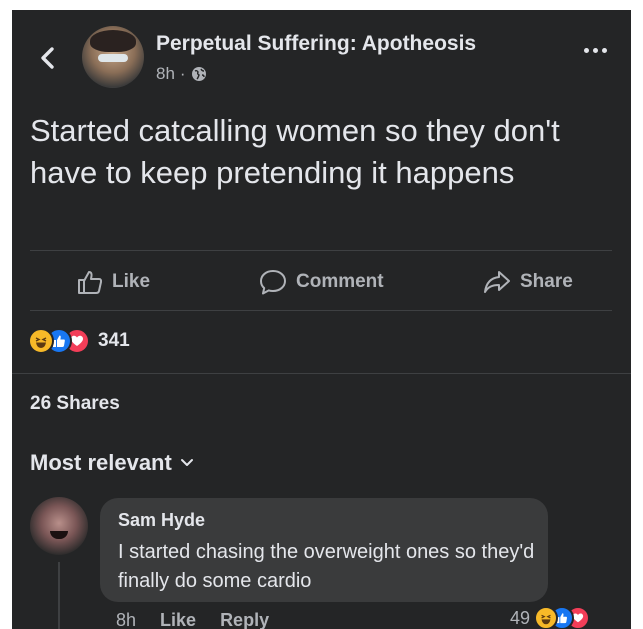 This screenshot has width=643, height=629. I want to click on shares-count: 26 Shares, so click(75, 404).